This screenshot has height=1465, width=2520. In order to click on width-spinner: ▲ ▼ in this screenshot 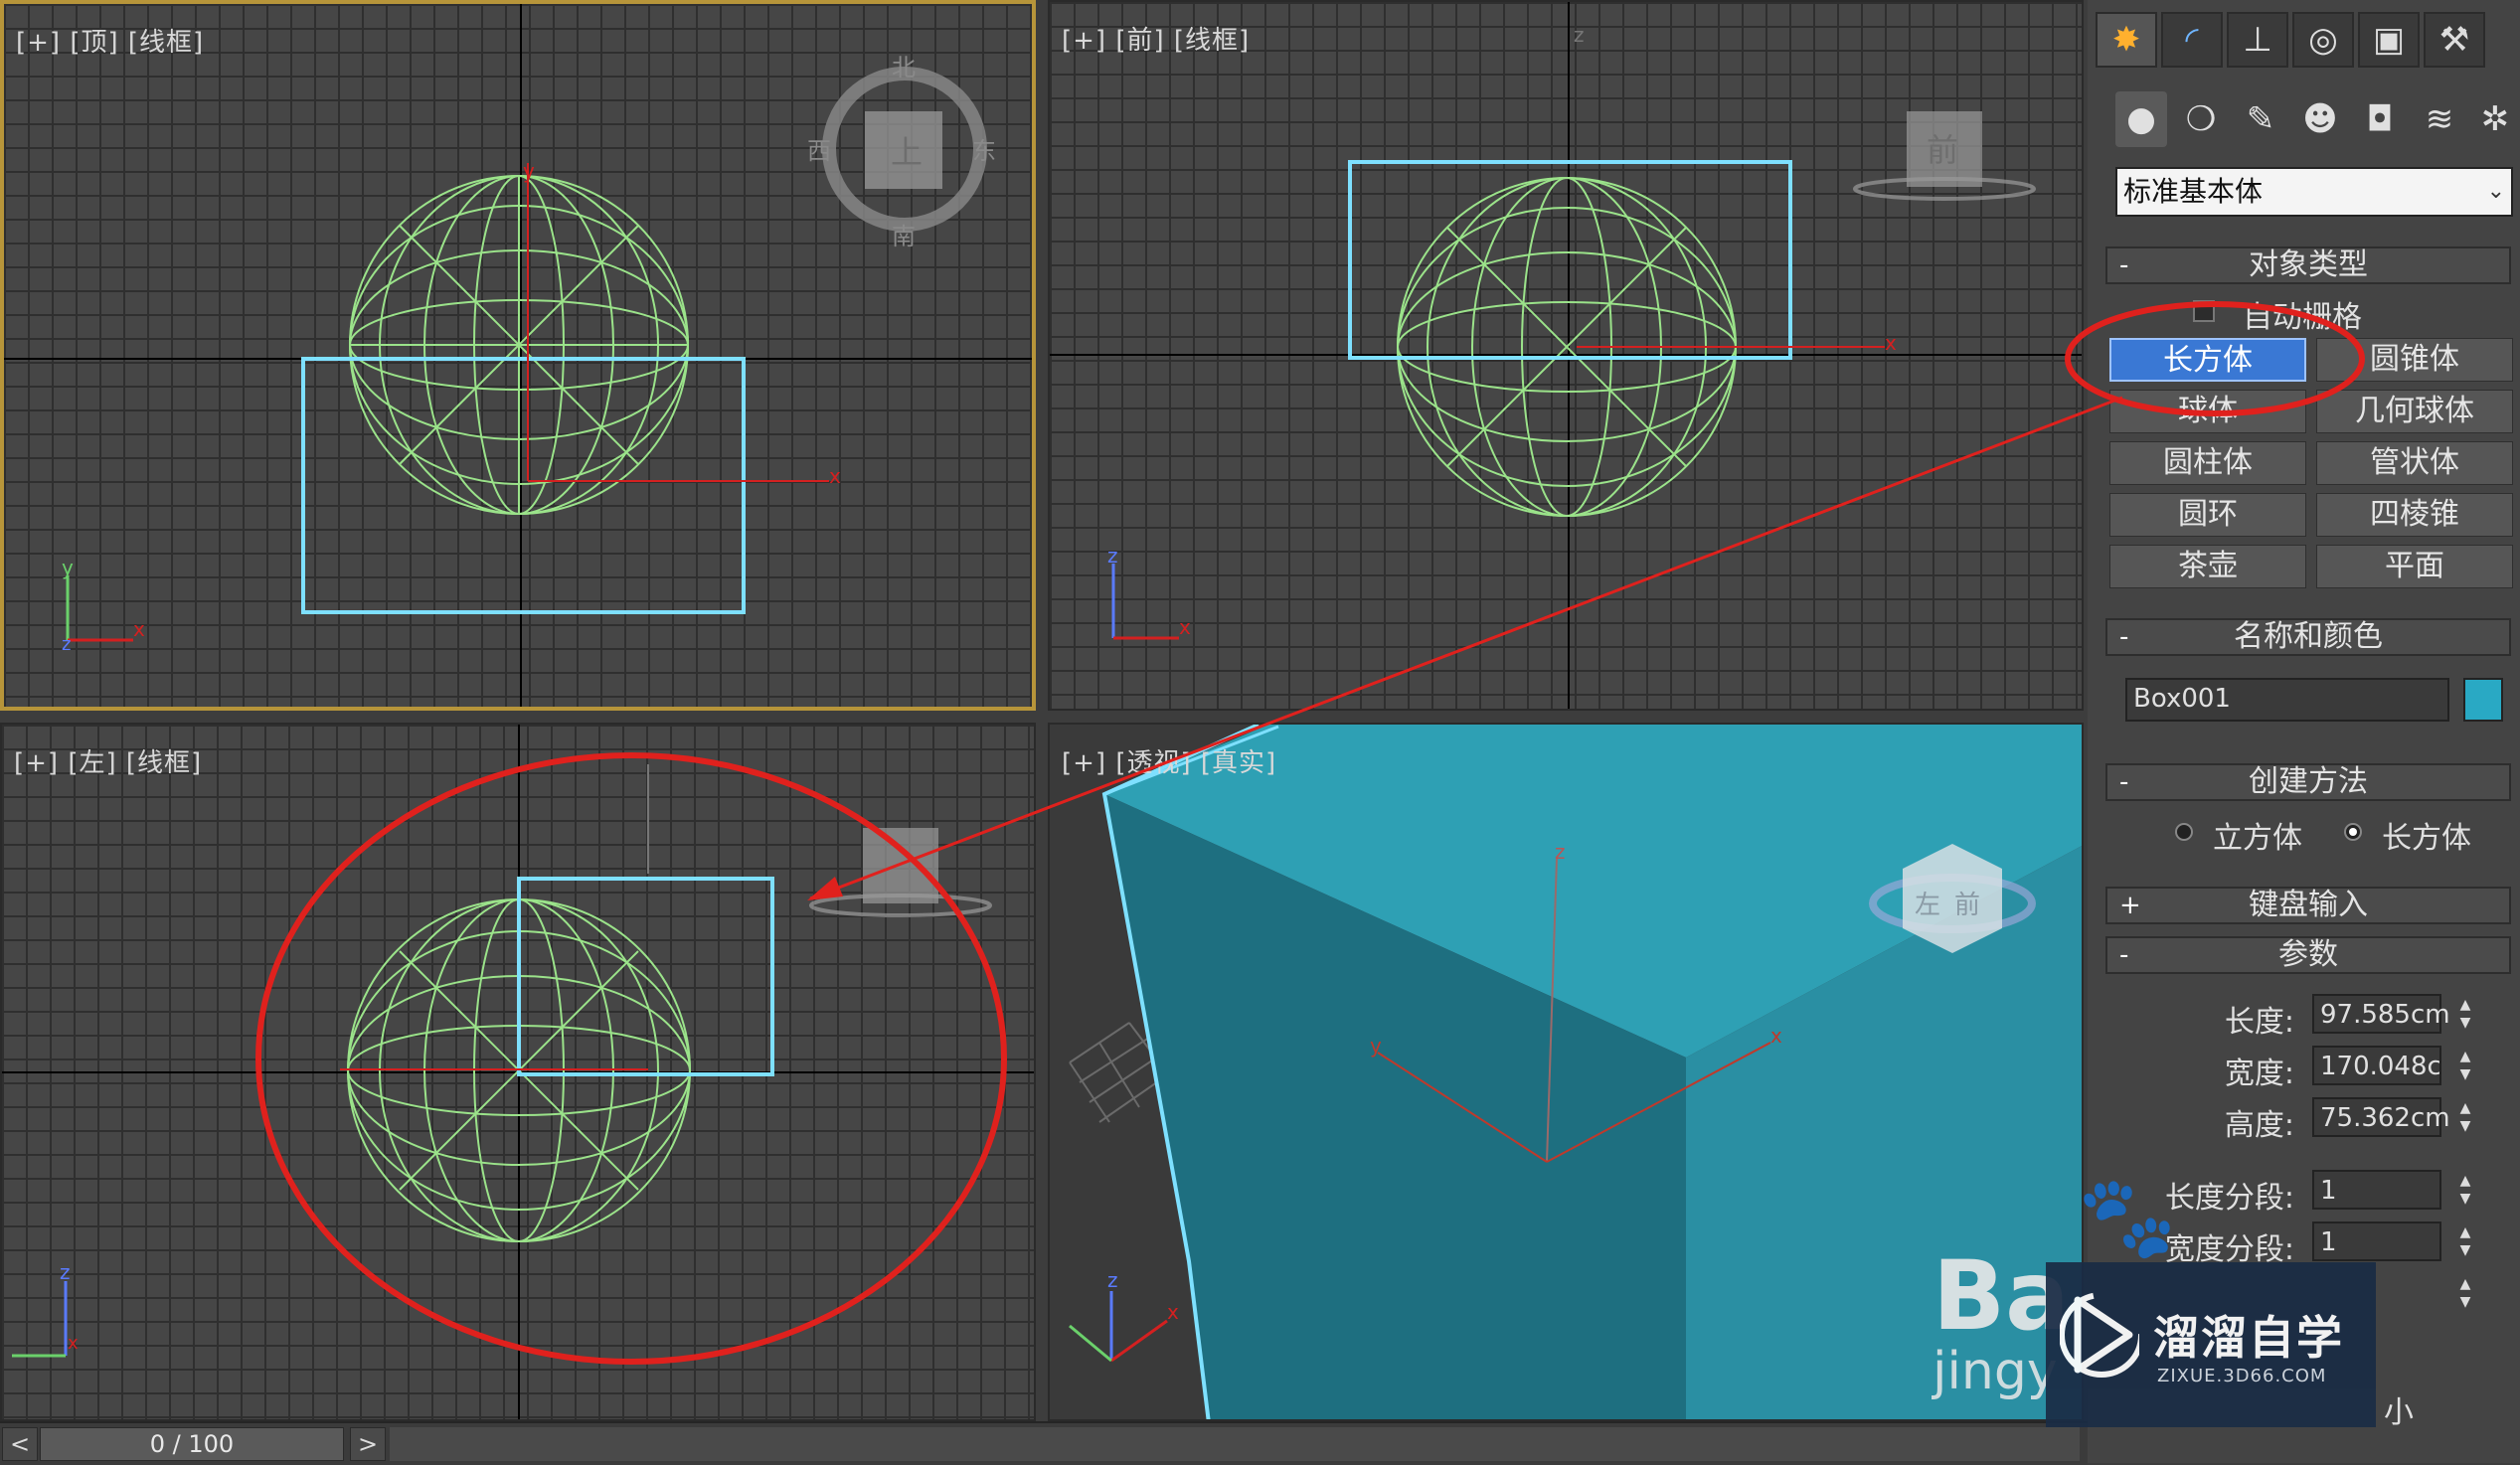, I will do `click(2465, 1065)`.